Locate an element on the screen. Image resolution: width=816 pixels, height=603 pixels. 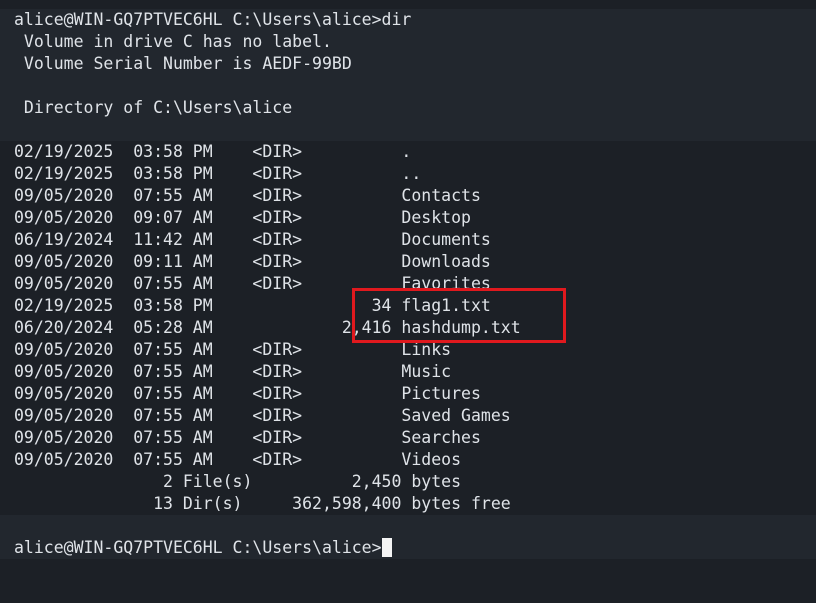
dir-entry: 09/05/2020 07:55 AM <DIR> Music is located at coordinates (233, 371).